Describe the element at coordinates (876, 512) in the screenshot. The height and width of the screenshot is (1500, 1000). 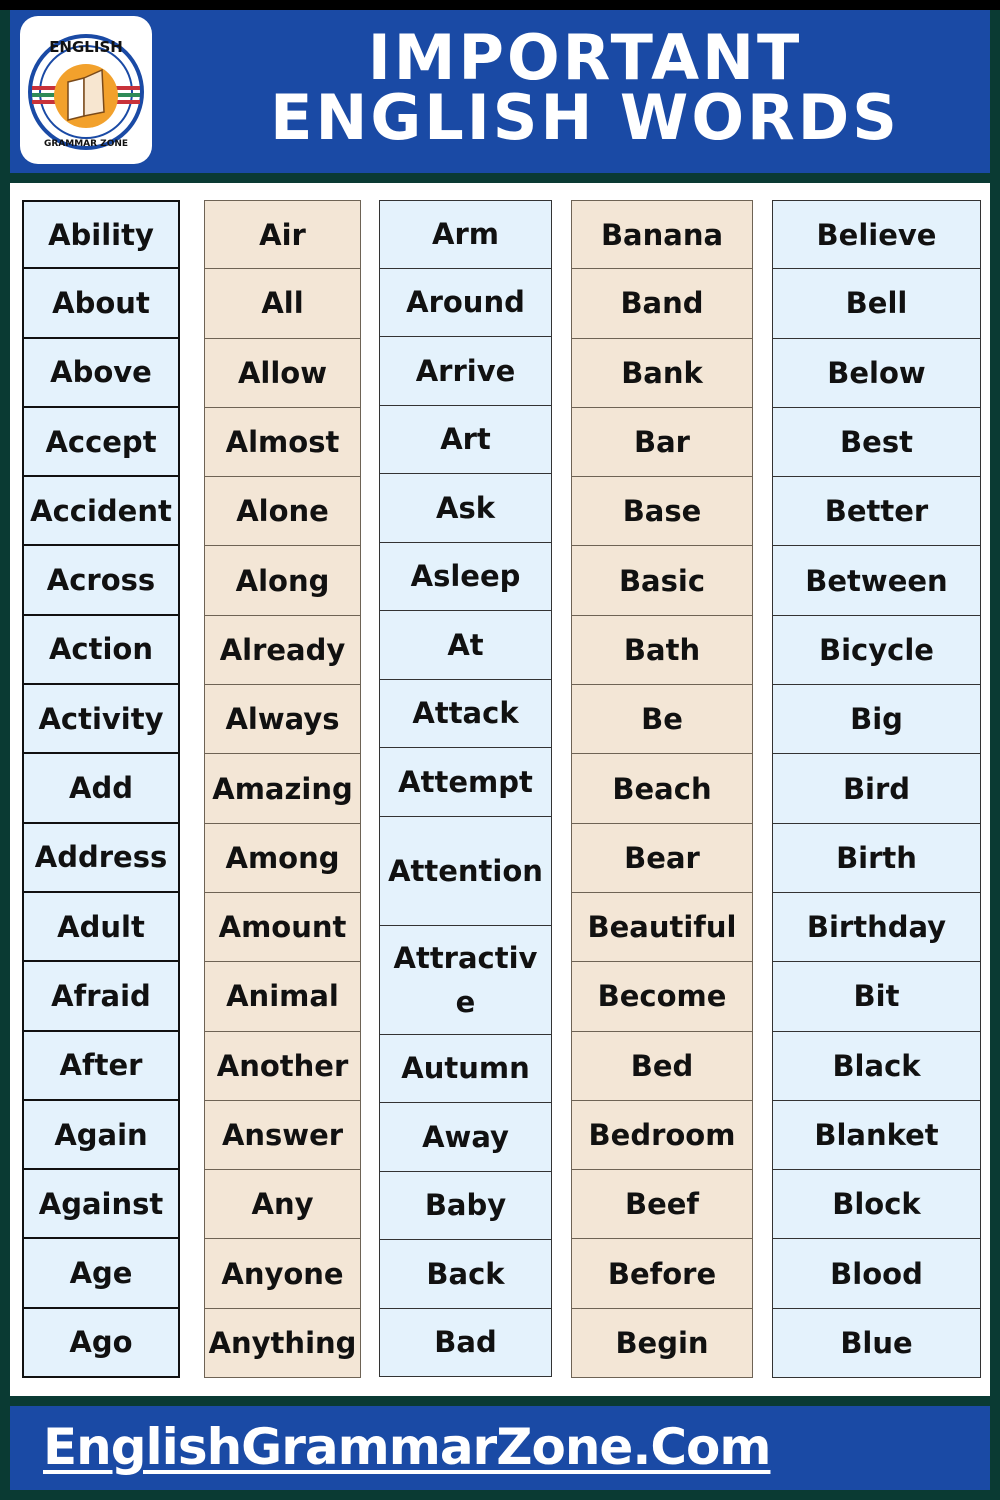
I see `word-cell: Better` at that location.